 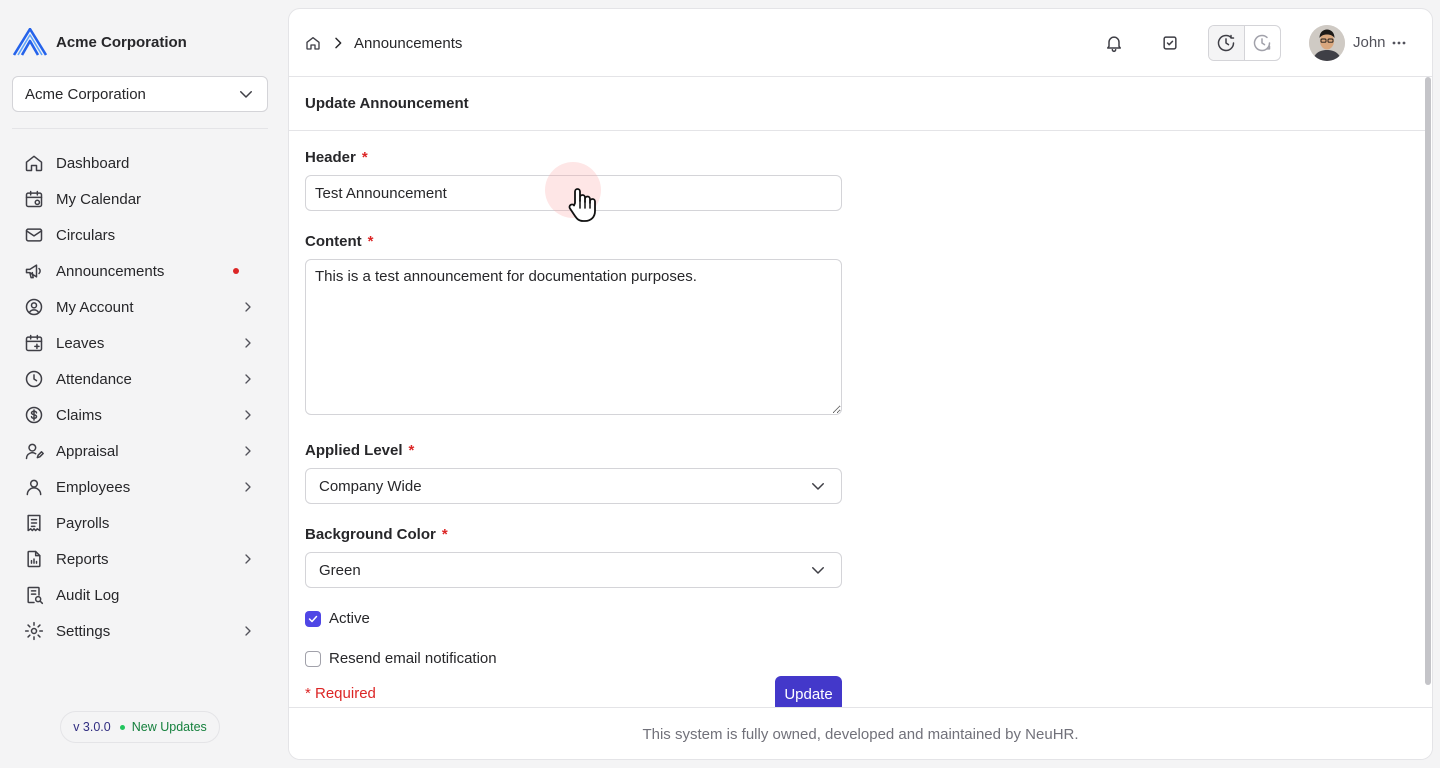 What do you see at coordinates (140, 523) in the screenshot?
I see `sidebar-item-payrolls: Payrolls` at bounding box center [140, 523].